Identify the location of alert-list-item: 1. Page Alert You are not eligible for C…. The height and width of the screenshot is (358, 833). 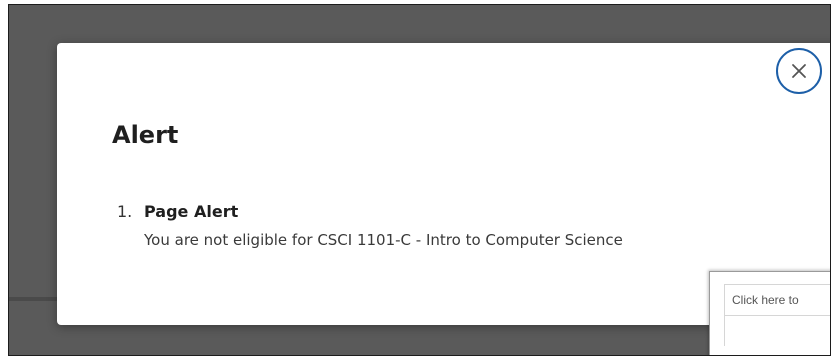
(370, 226).